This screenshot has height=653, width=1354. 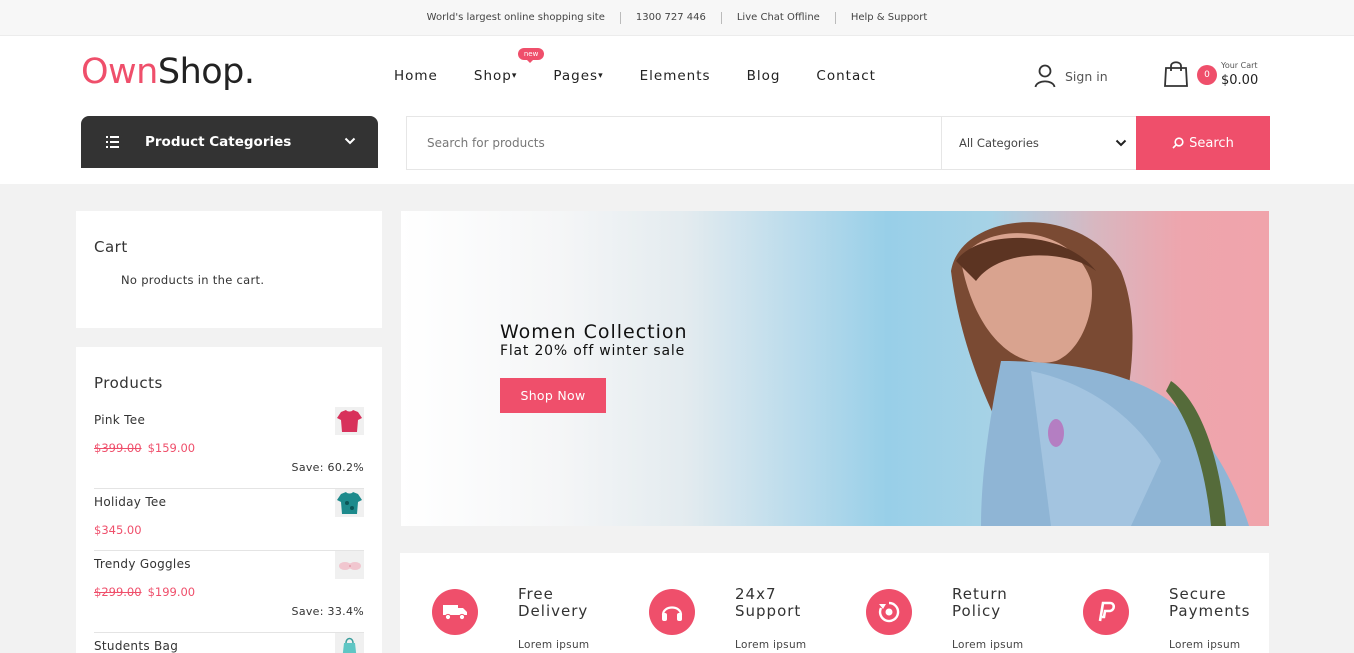 I want to click on product-price: $299.00 $199.00, so click(x=144, y=592).